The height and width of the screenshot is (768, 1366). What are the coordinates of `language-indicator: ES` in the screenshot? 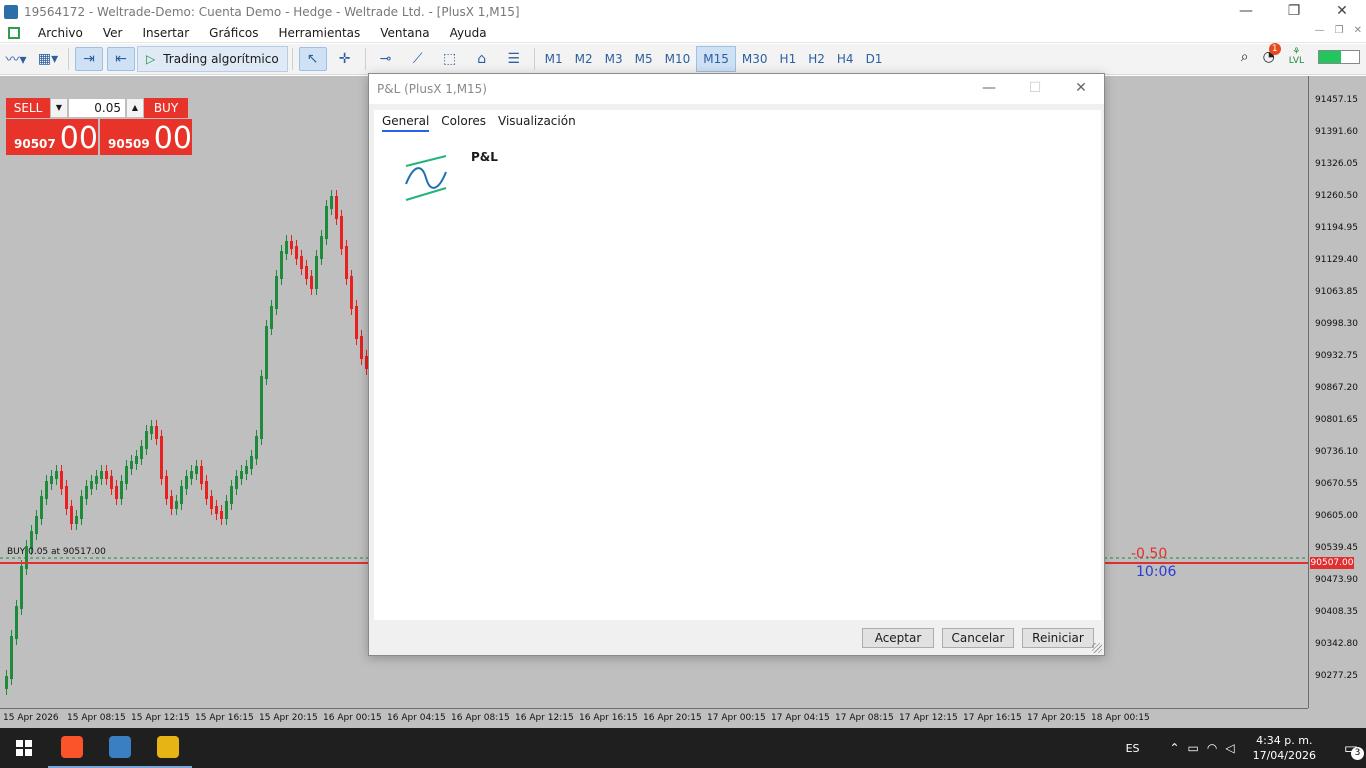 It's located at (1133, 748).